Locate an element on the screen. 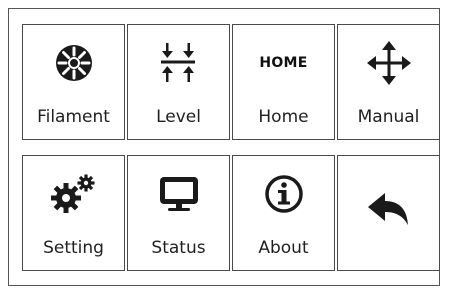 This screenshot has height=295, width=450. filament-label: Filament is located at coordinates (73, 117).